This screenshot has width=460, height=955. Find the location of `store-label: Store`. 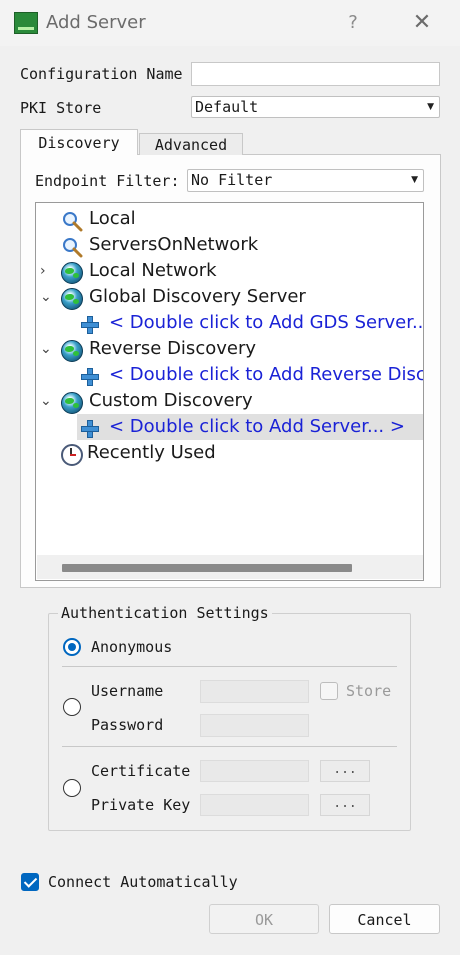

store-label: Store is located at coordinates (369, 691).